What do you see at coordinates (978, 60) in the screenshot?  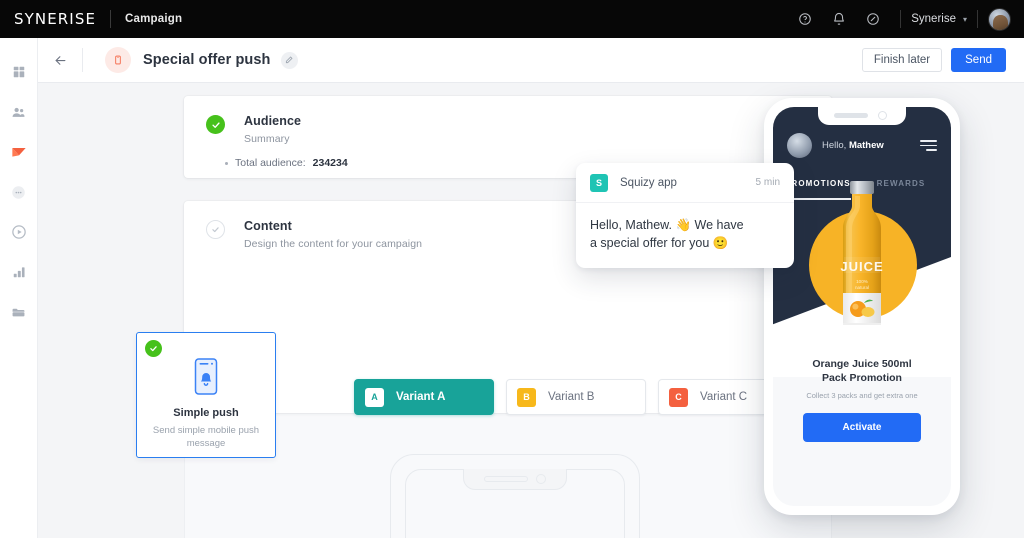 I see `send-button: Send` at bounding box center [978, 60].